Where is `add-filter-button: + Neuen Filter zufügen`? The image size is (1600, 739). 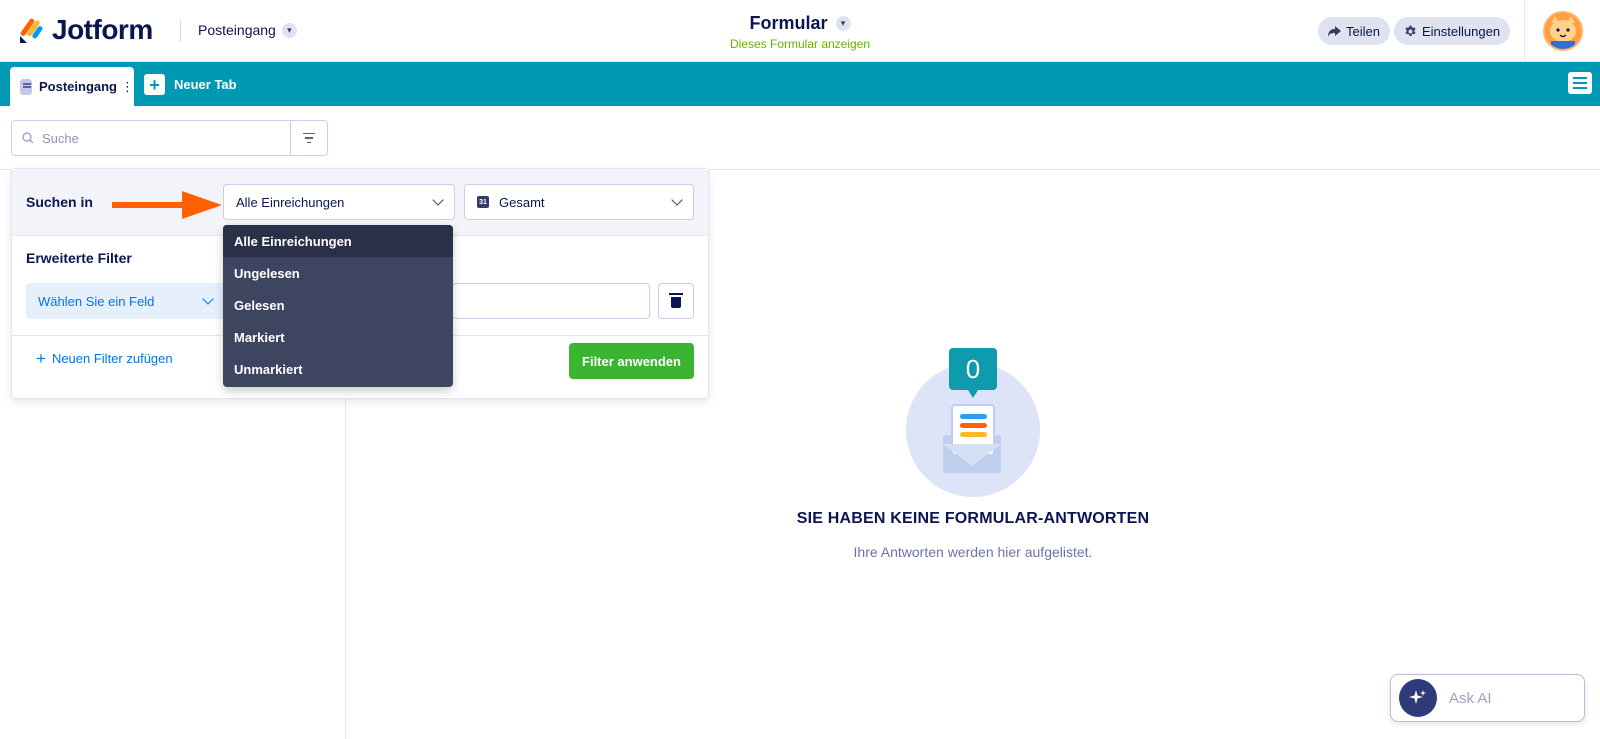
add-filter-button: + Neuen Filter zufügen is located at coordinates (104, 358).